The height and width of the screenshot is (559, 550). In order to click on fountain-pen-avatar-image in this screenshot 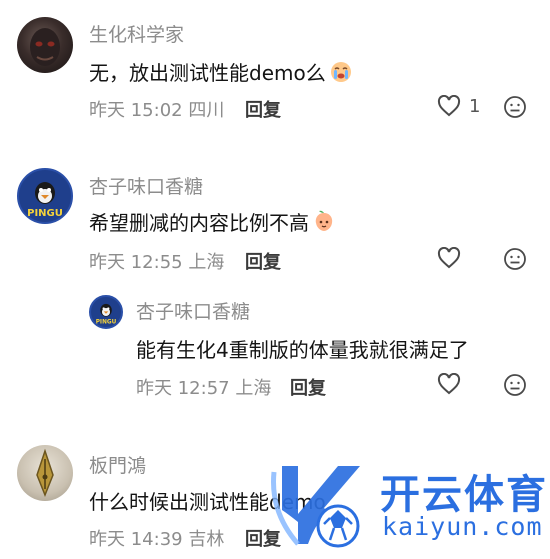, I will do `click(45, 473)`.